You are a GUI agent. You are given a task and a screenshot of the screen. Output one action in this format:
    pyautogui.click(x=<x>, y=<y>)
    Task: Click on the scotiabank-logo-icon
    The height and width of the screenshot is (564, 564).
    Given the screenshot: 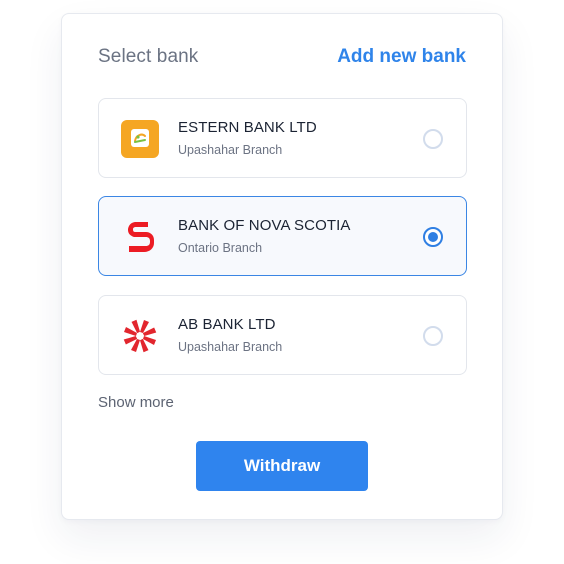 What is the action you would take?
    pyautogui.click(x=140, y=237)
    